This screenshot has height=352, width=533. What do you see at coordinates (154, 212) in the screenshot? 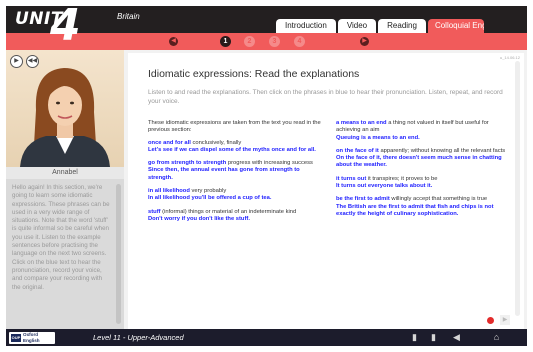
I see `expression-phrase: stuff` at bounding box center [154, 212].